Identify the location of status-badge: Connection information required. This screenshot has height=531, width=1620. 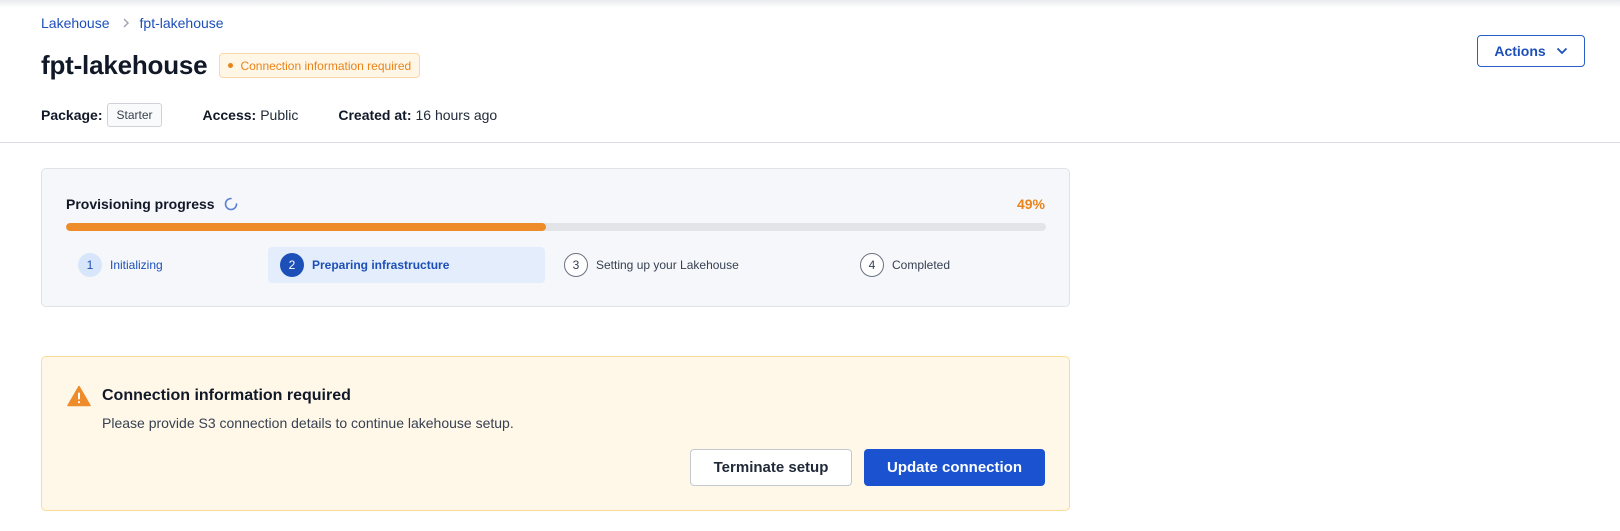
(320, 65).